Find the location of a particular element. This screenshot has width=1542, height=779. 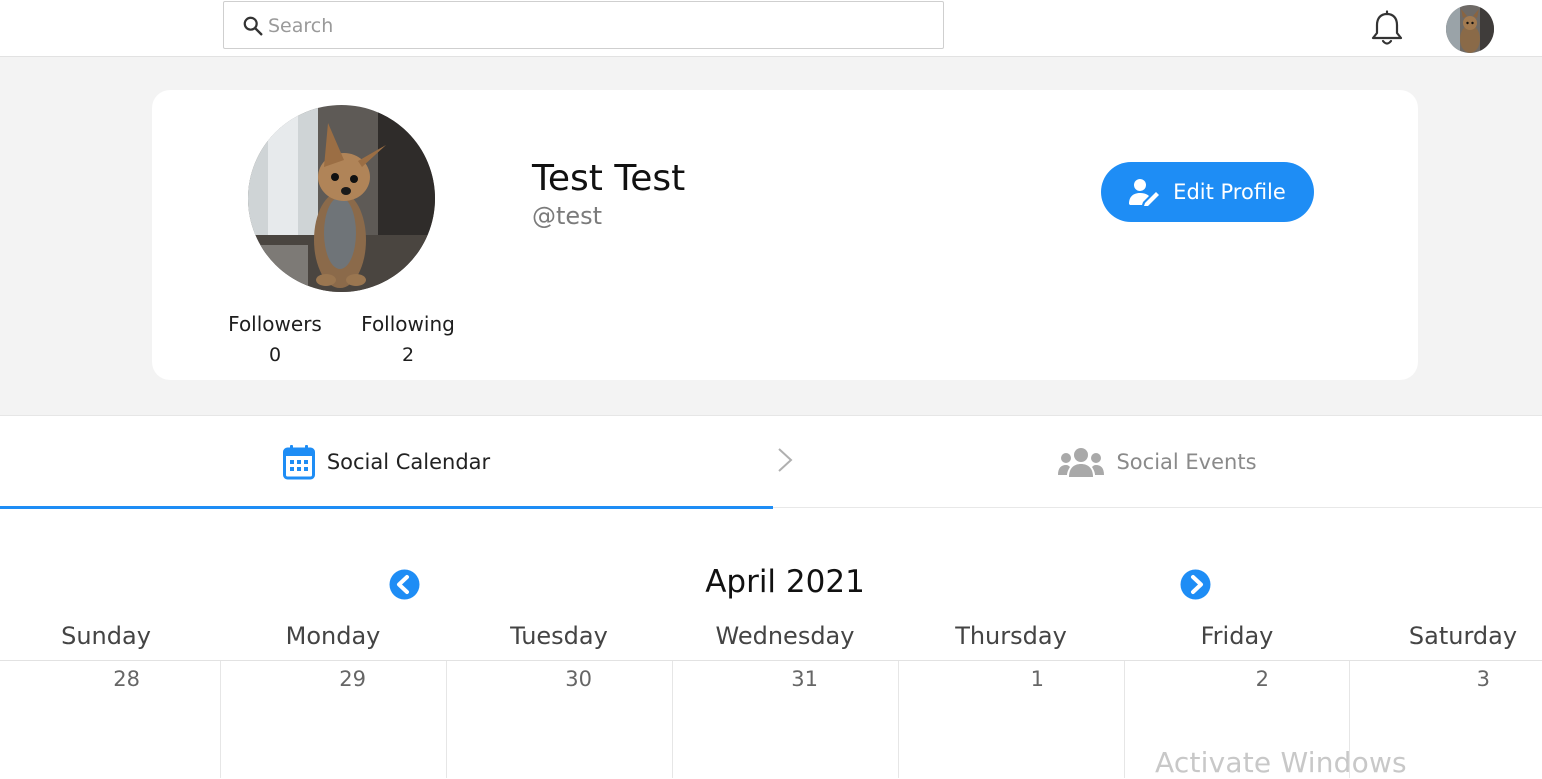

day-number: 29 is located at coordinates (352, 679).